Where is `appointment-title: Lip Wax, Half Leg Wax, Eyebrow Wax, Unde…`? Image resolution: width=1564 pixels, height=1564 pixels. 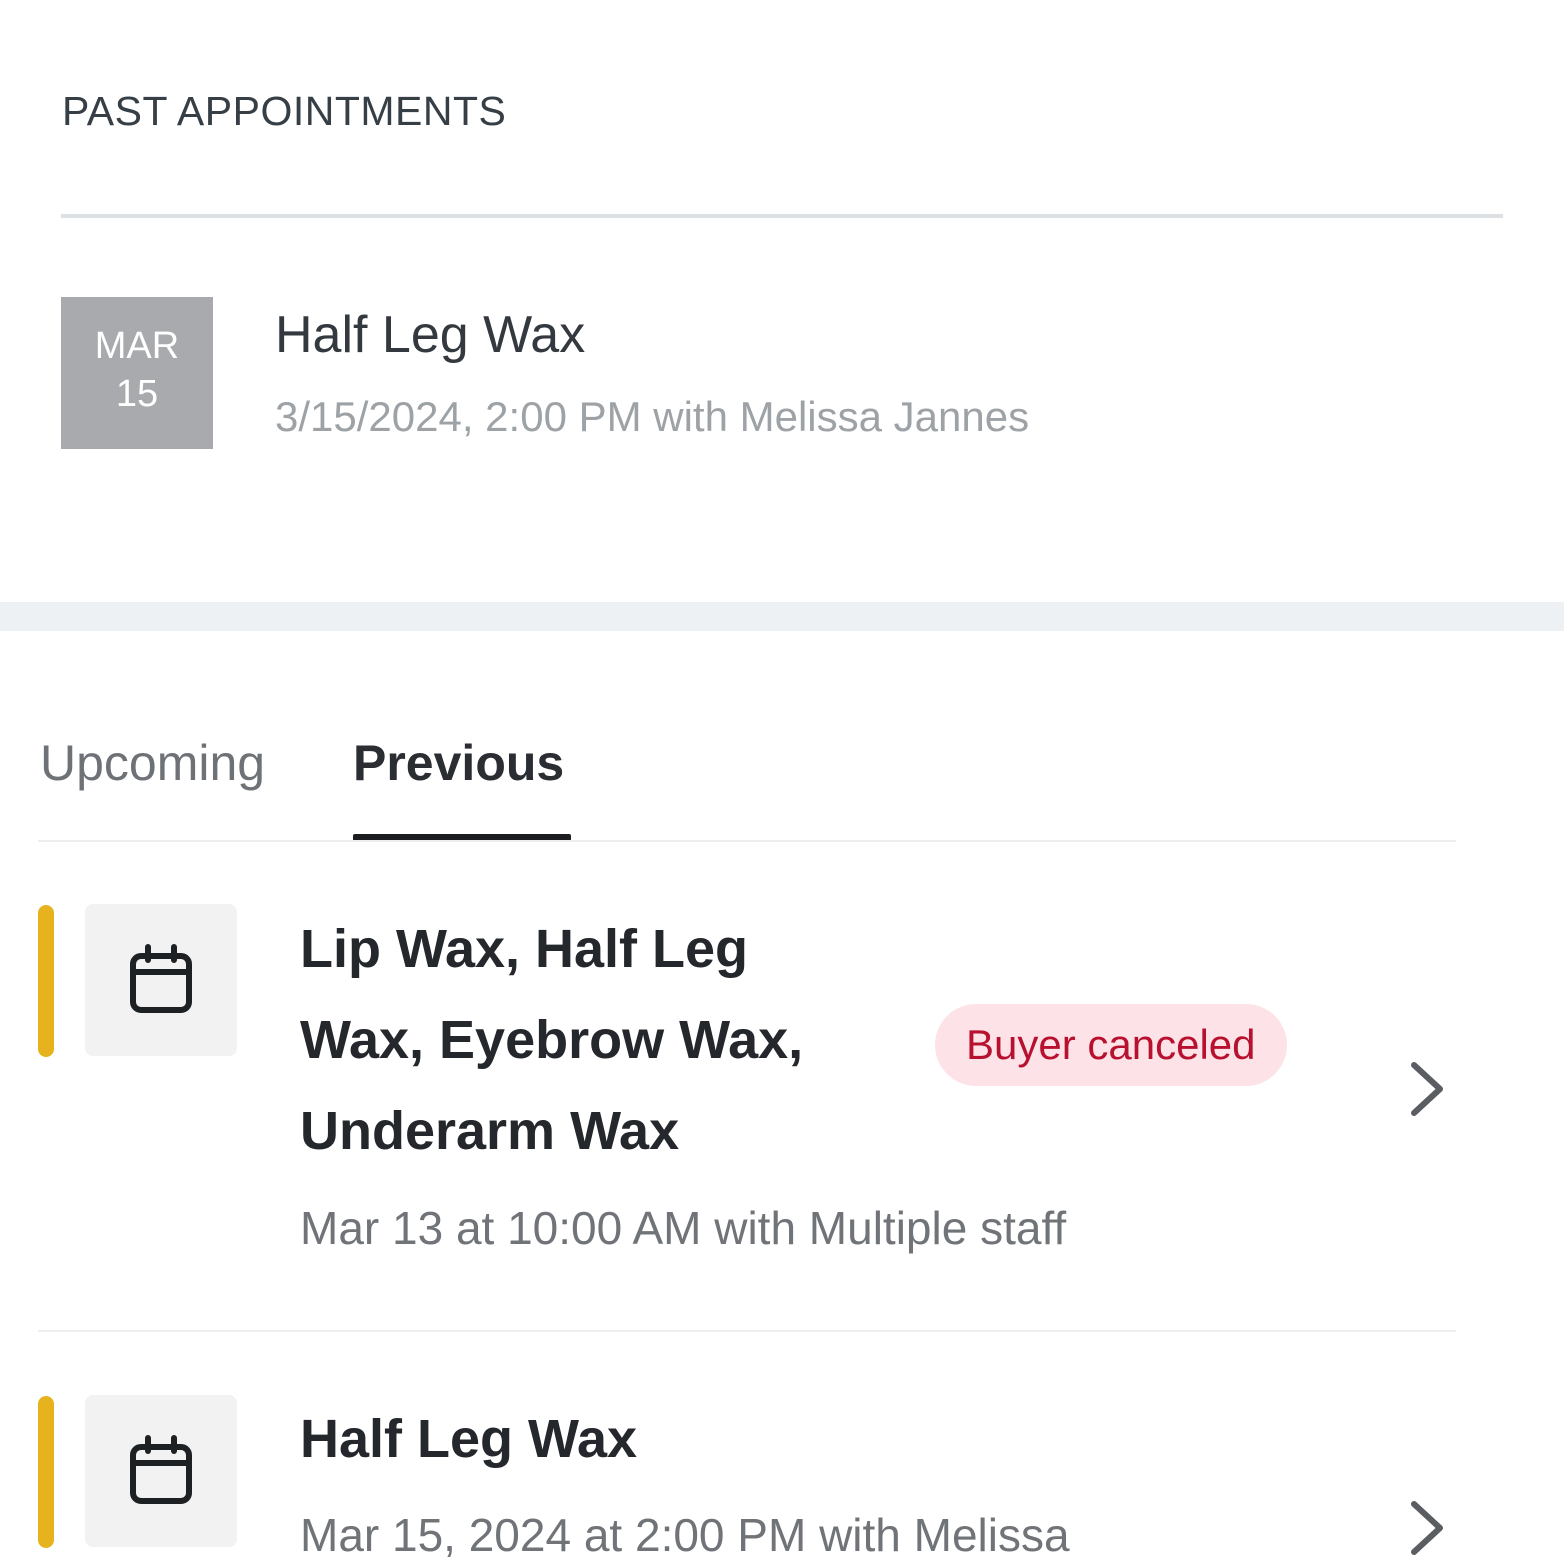
appointment-title: Lip Wax, Half Leg Wax, Eyebrow Wax, Unde… is located at coordinates (551, 1040).